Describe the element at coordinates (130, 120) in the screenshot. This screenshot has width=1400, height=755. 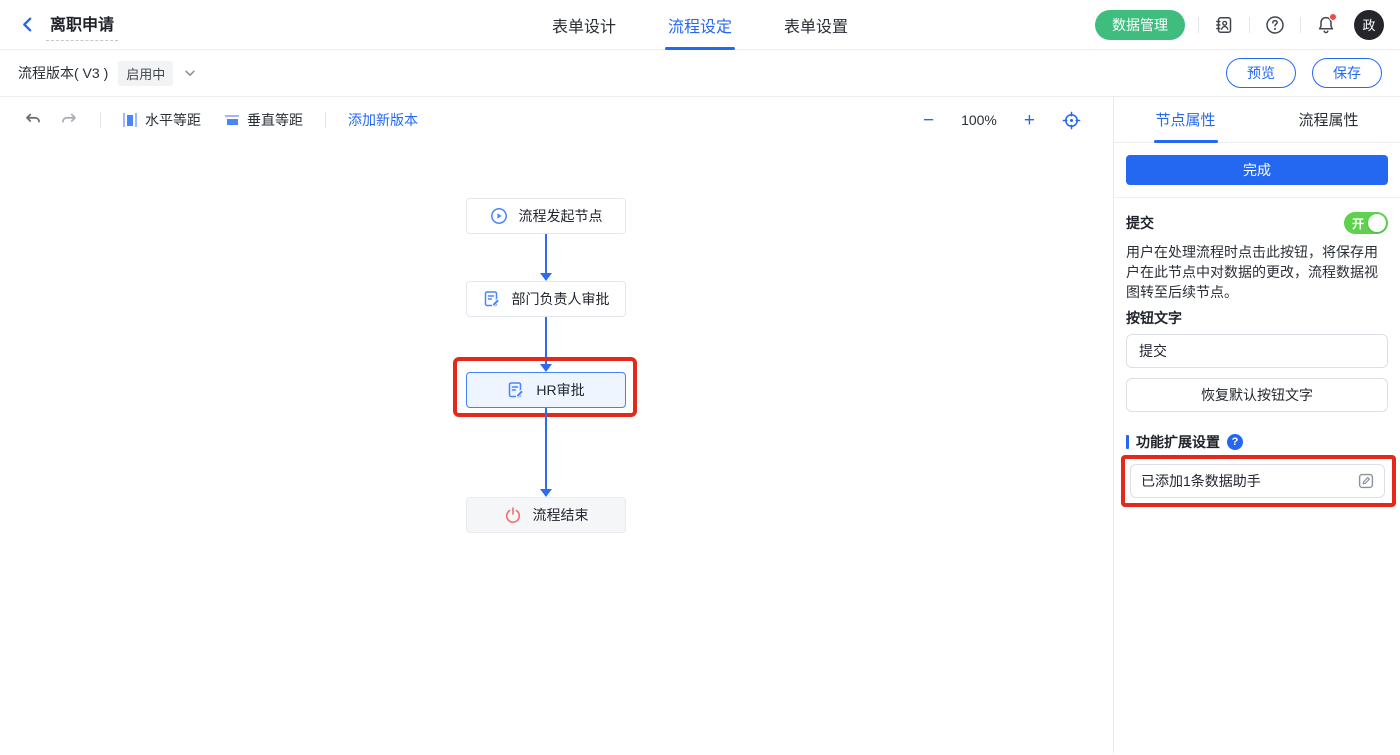
I see `horizontal-spacing-icon` at that location.